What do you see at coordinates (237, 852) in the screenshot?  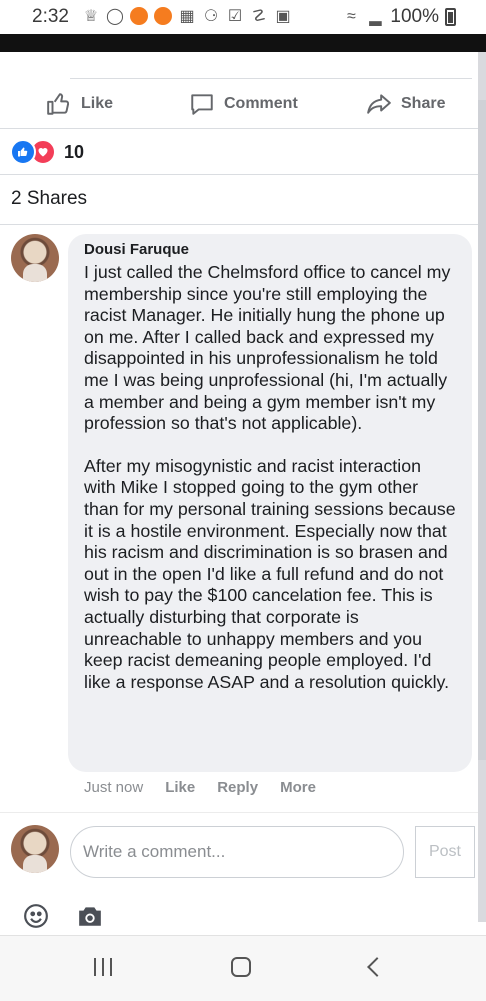 I see `comment-input` at bounding box center [237, 852].